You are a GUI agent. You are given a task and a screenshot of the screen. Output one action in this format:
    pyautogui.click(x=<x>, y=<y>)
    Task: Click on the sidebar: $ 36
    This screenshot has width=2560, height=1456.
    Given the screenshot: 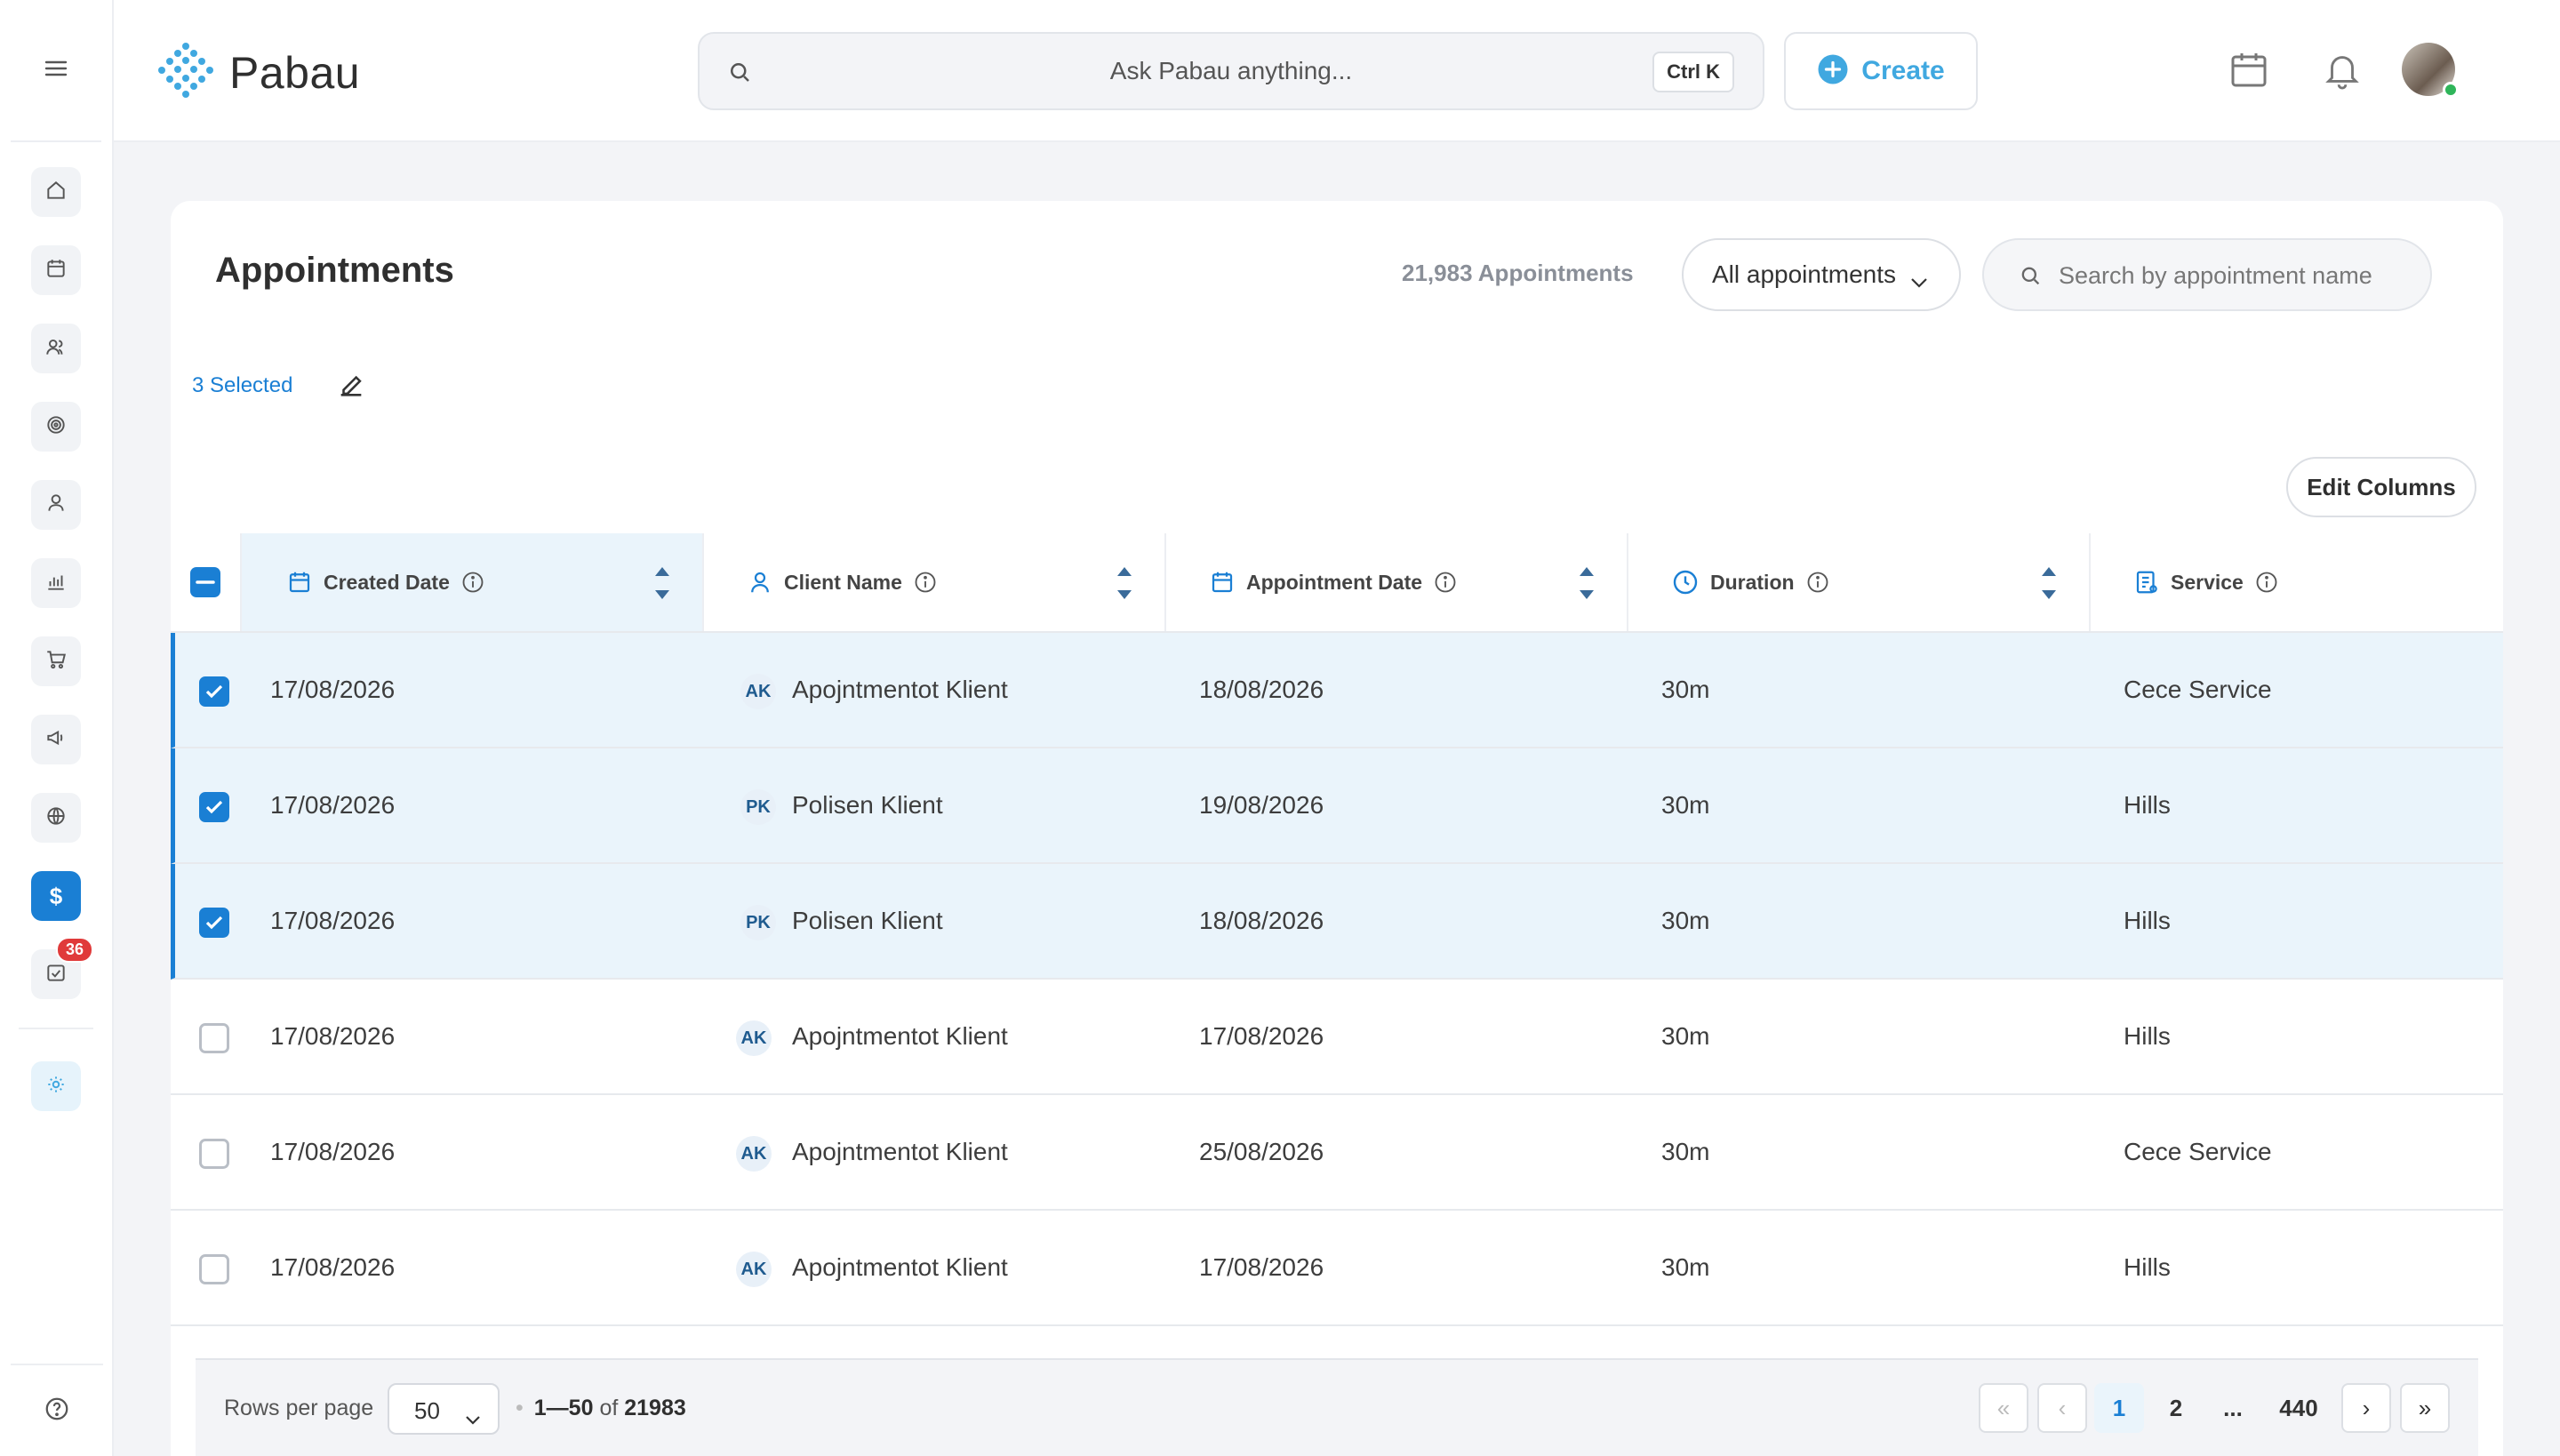 What is the action you would take?
    pyautogui.click(x=57, y=728)
    